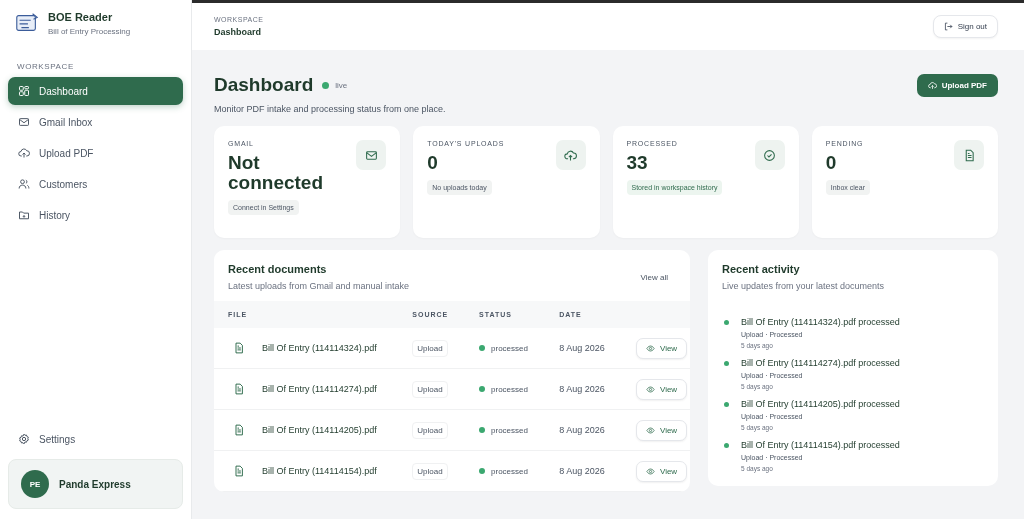 Image resolution: width=1024 pixels, height=519 pixels. What do you see at coordinates (957, 85) in the screenshot?
I see `upload-pdf-button: Upload PDF` at bounding box center [957, 85].